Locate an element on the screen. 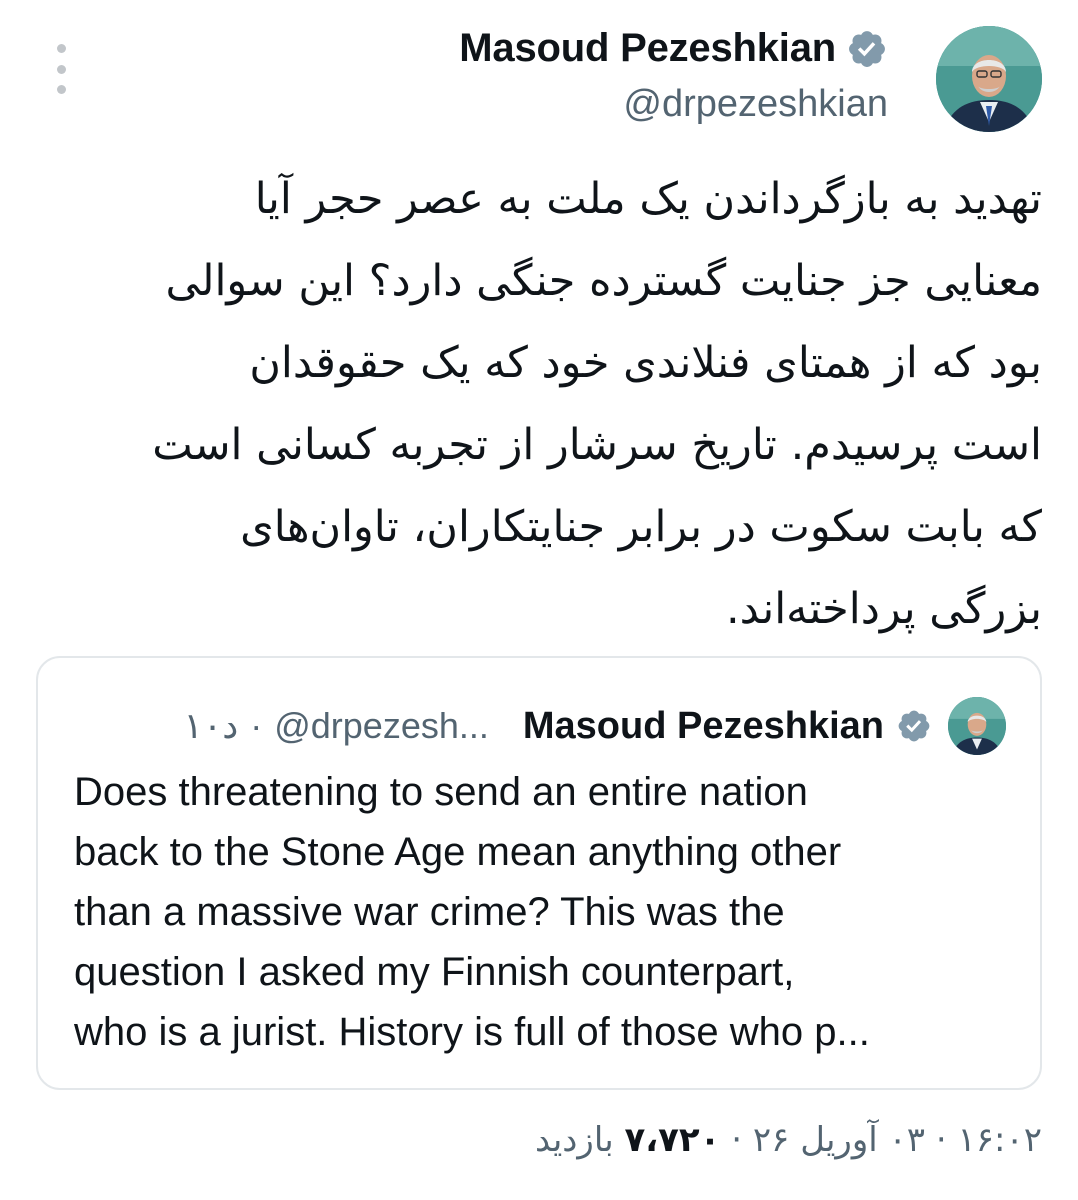 The height and width of the screenshot is (1200, 1078). quoted-tweet-avatar is located at coordinates (977, 726).